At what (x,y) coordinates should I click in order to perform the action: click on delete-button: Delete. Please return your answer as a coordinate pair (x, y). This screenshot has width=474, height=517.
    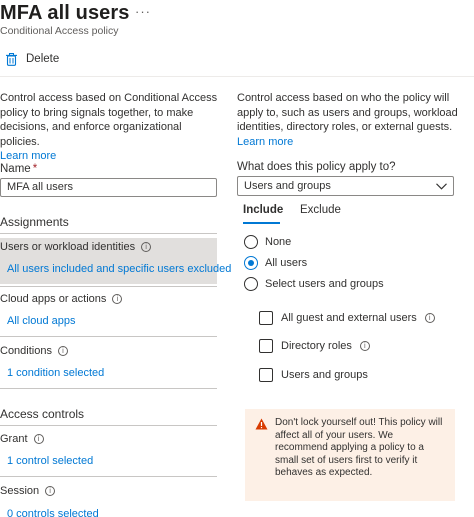
    Looking at the image, I should click on (32, 59).